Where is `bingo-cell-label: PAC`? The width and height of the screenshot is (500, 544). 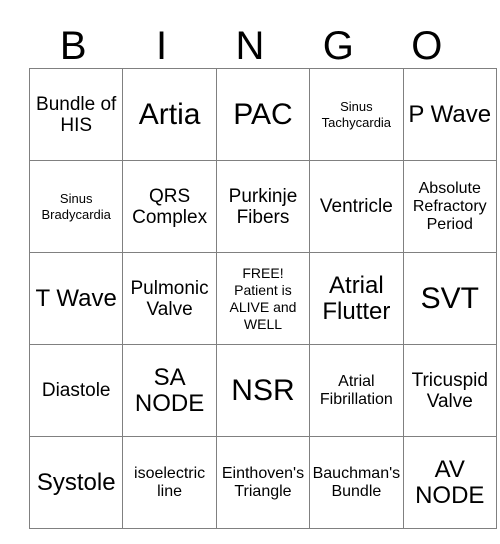 bingo-cell-label: PAC is located at coordinates (263, 114).